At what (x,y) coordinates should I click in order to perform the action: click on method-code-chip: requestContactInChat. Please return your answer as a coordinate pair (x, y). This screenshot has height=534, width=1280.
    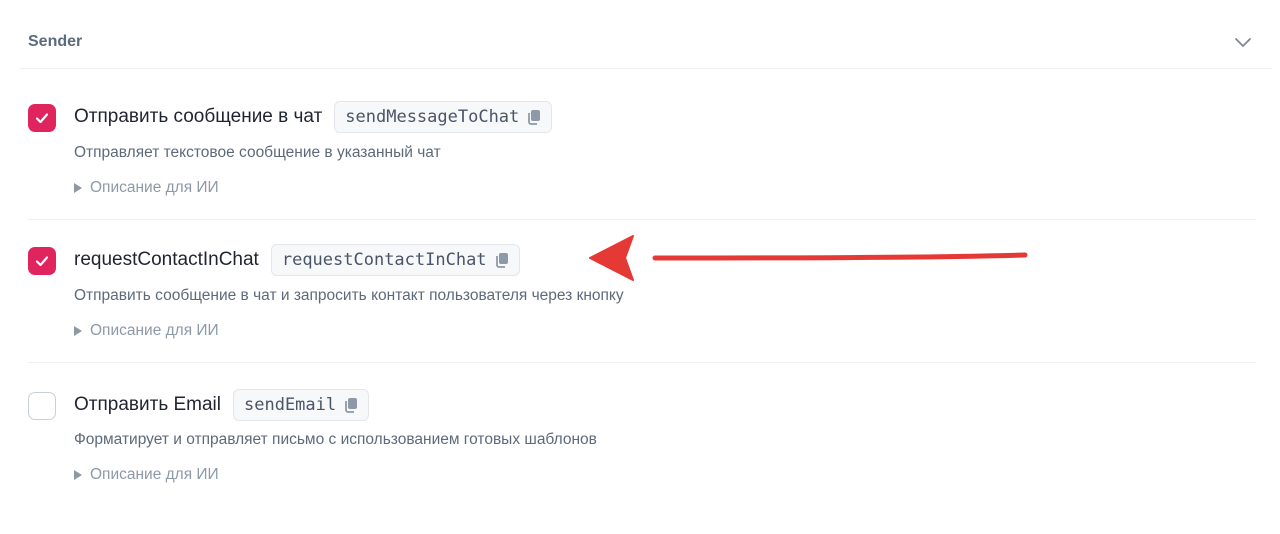
    Looking at the image, I should click on (395, 260).